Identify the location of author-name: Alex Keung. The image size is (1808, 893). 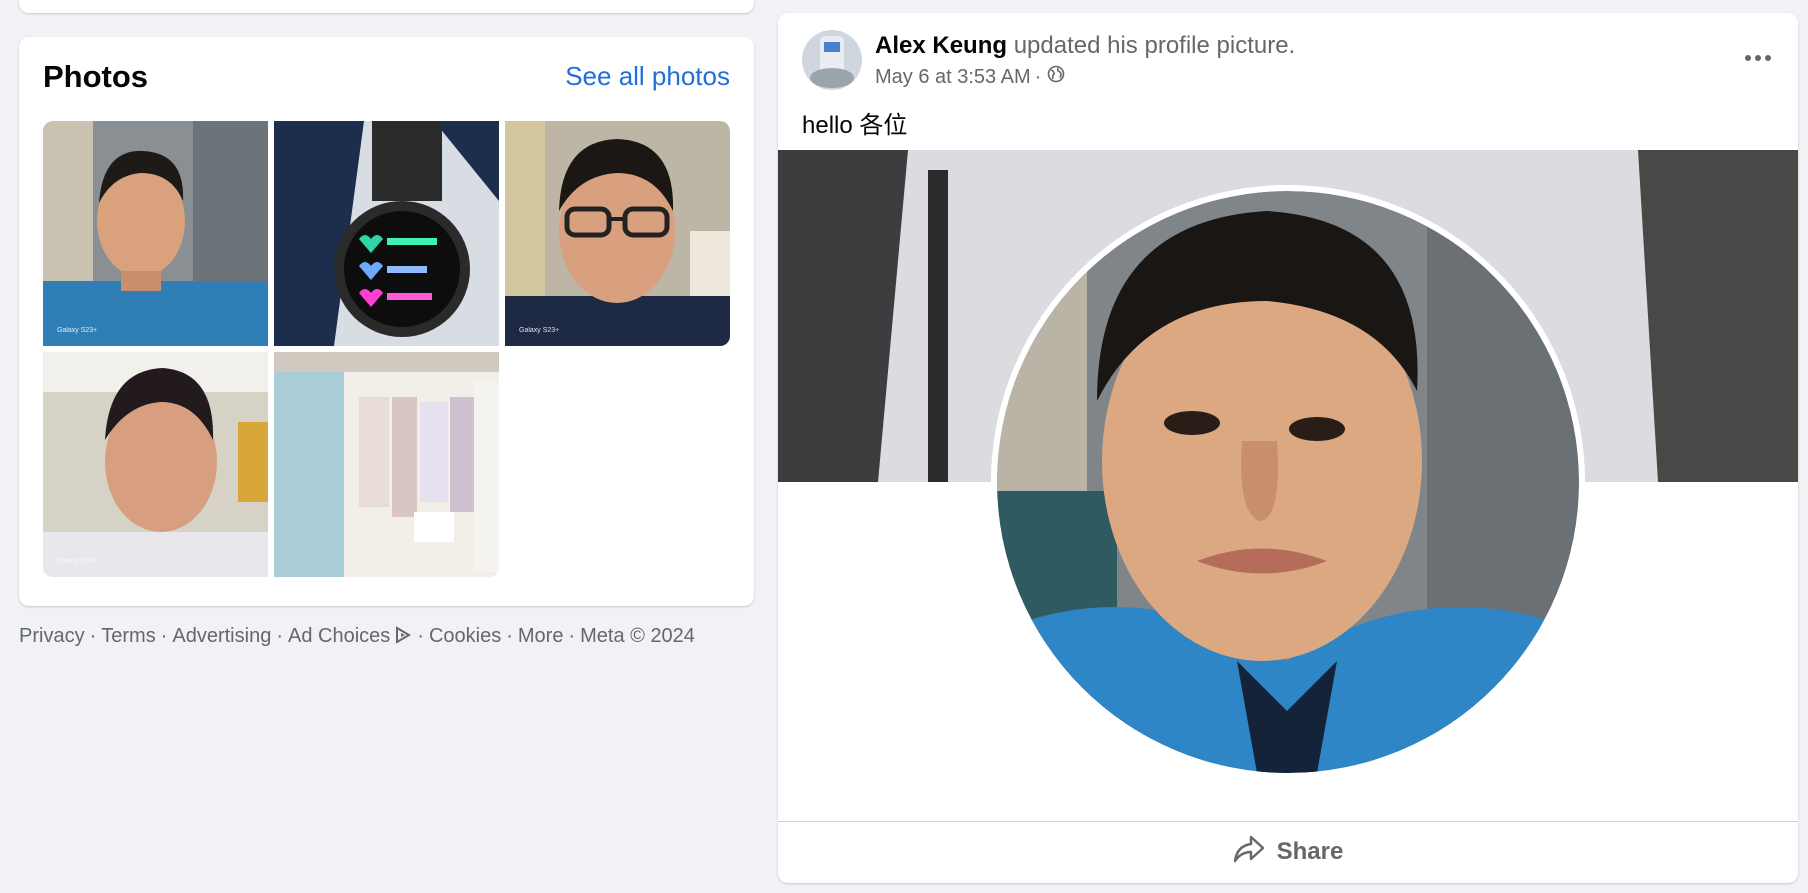
(941, 45).